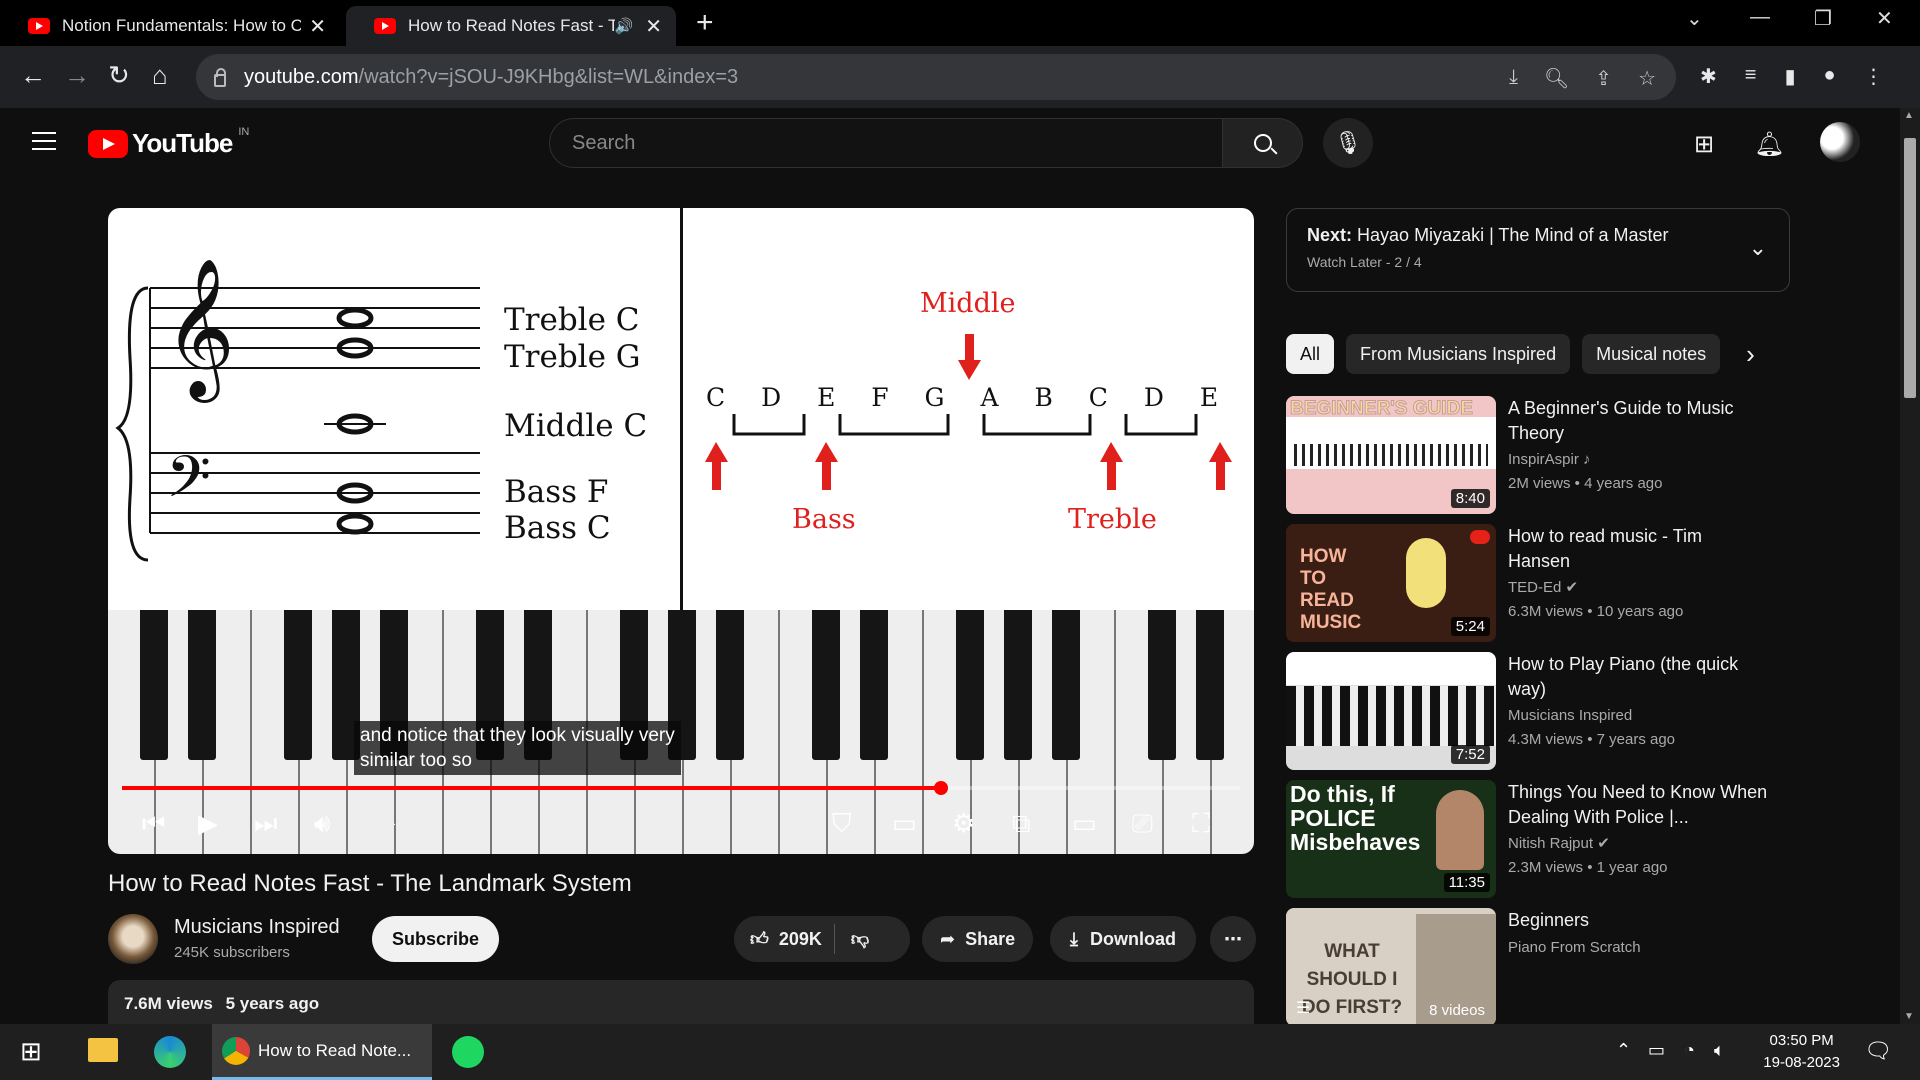 The height and width of the screenshot is (1080, 1920). I want to click on chip-all: All, so click(1310, 354).